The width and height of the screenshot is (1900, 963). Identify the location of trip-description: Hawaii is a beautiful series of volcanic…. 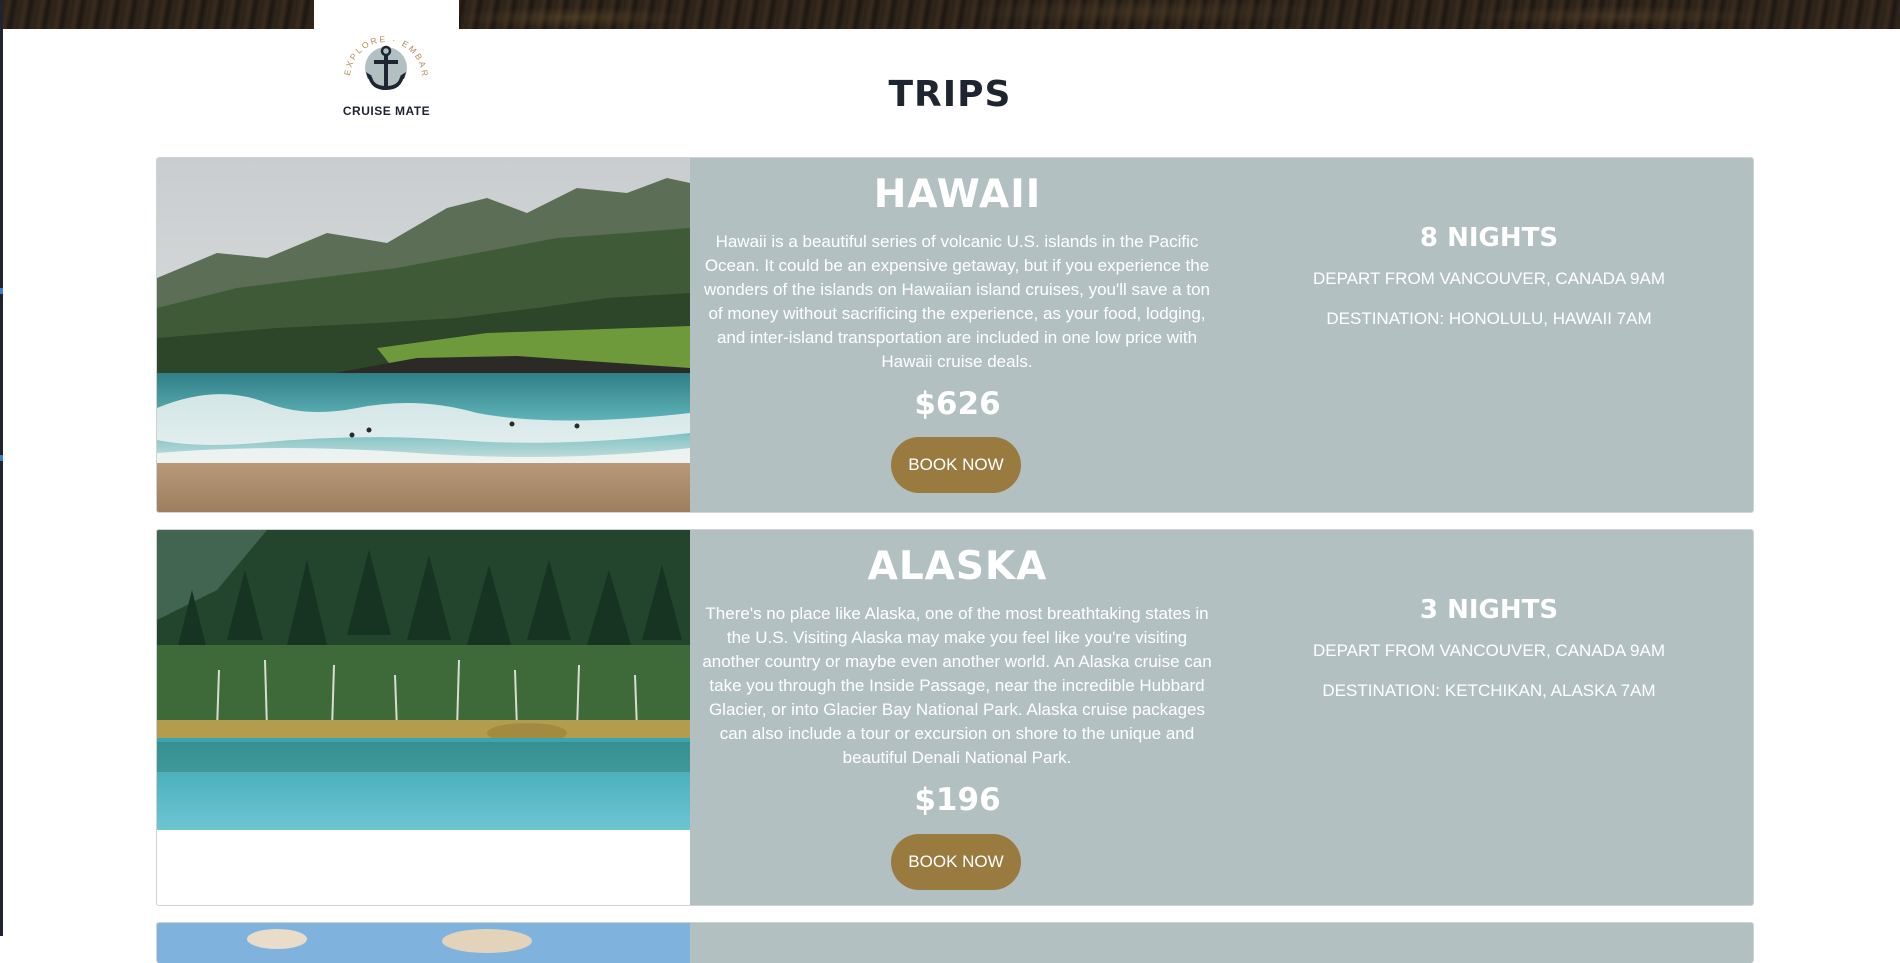
(957, 301).